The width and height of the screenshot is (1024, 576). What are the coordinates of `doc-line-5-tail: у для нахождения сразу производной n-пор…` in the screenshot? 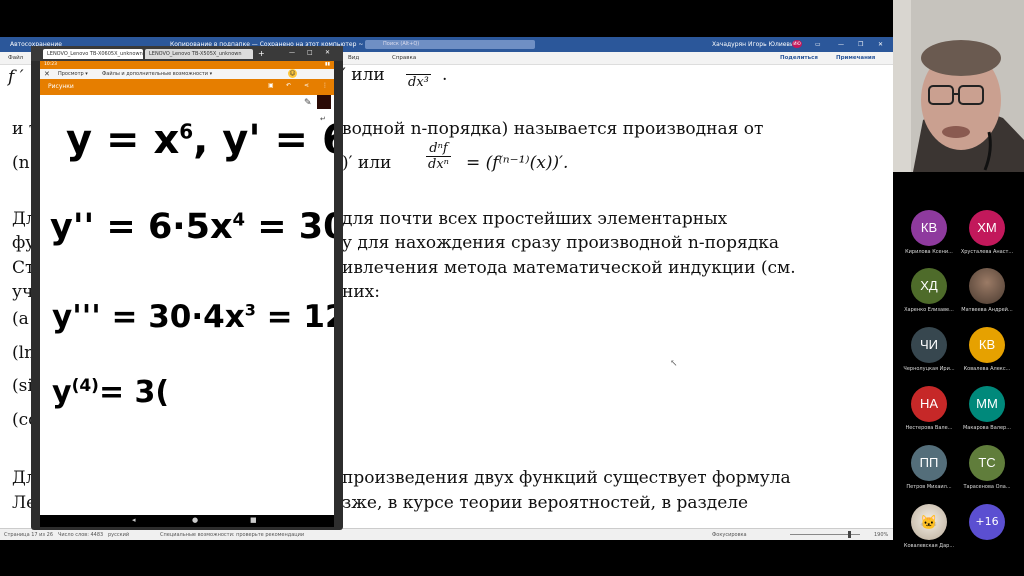 It's located at (560, 243).